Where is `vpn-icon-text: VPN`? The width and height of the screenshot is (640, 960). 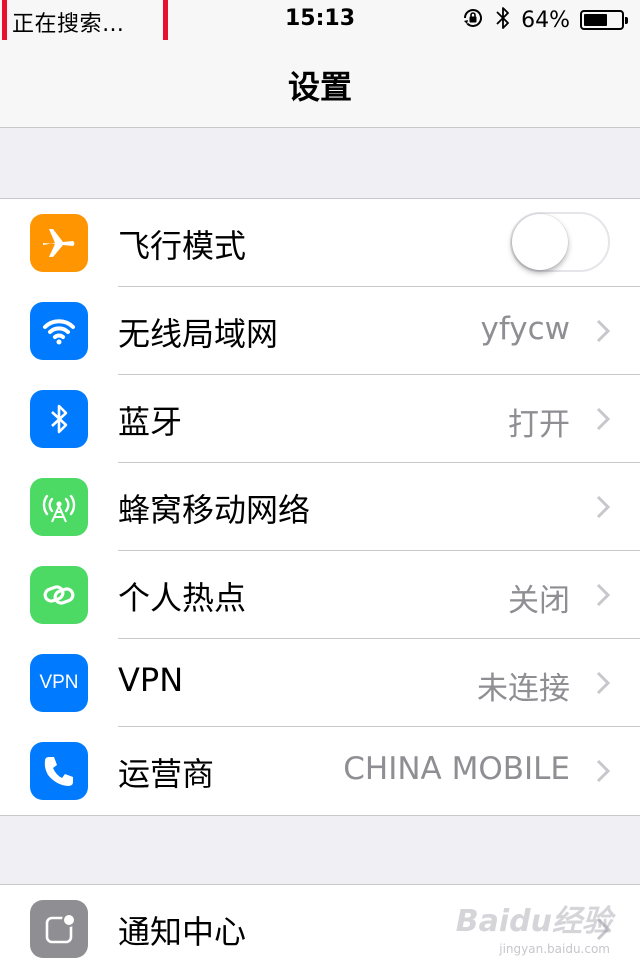 vpn-icon-text: VPN is located at coordinates (59, 682).